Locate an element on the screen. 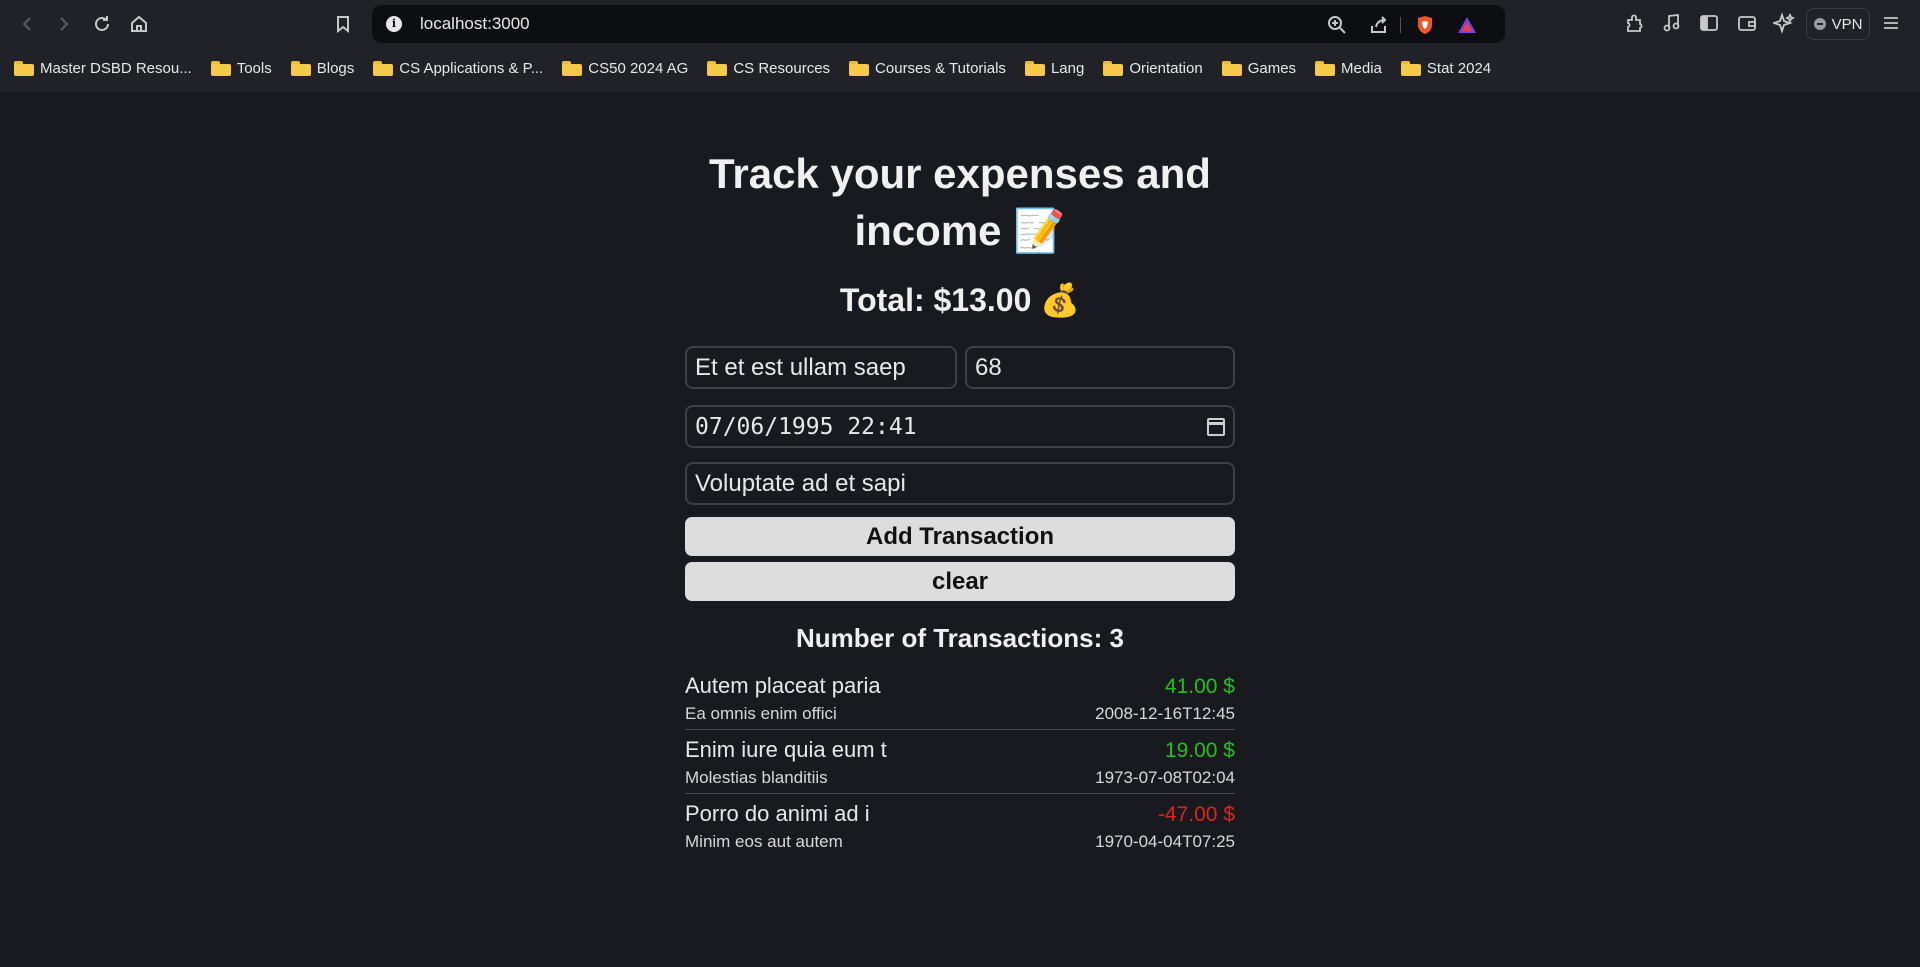 The height and width of the screenshot is (967, 1920). transaction-amount: 41.00 $ is located at coordinates (1199, 686).